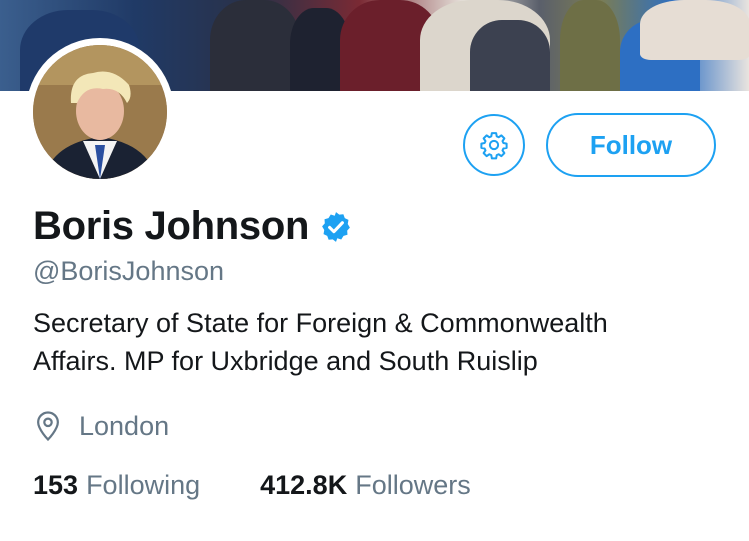  Describe the element at coordinates (336, 226) in the screenshot. I see `verified-badge-icon` at that location.